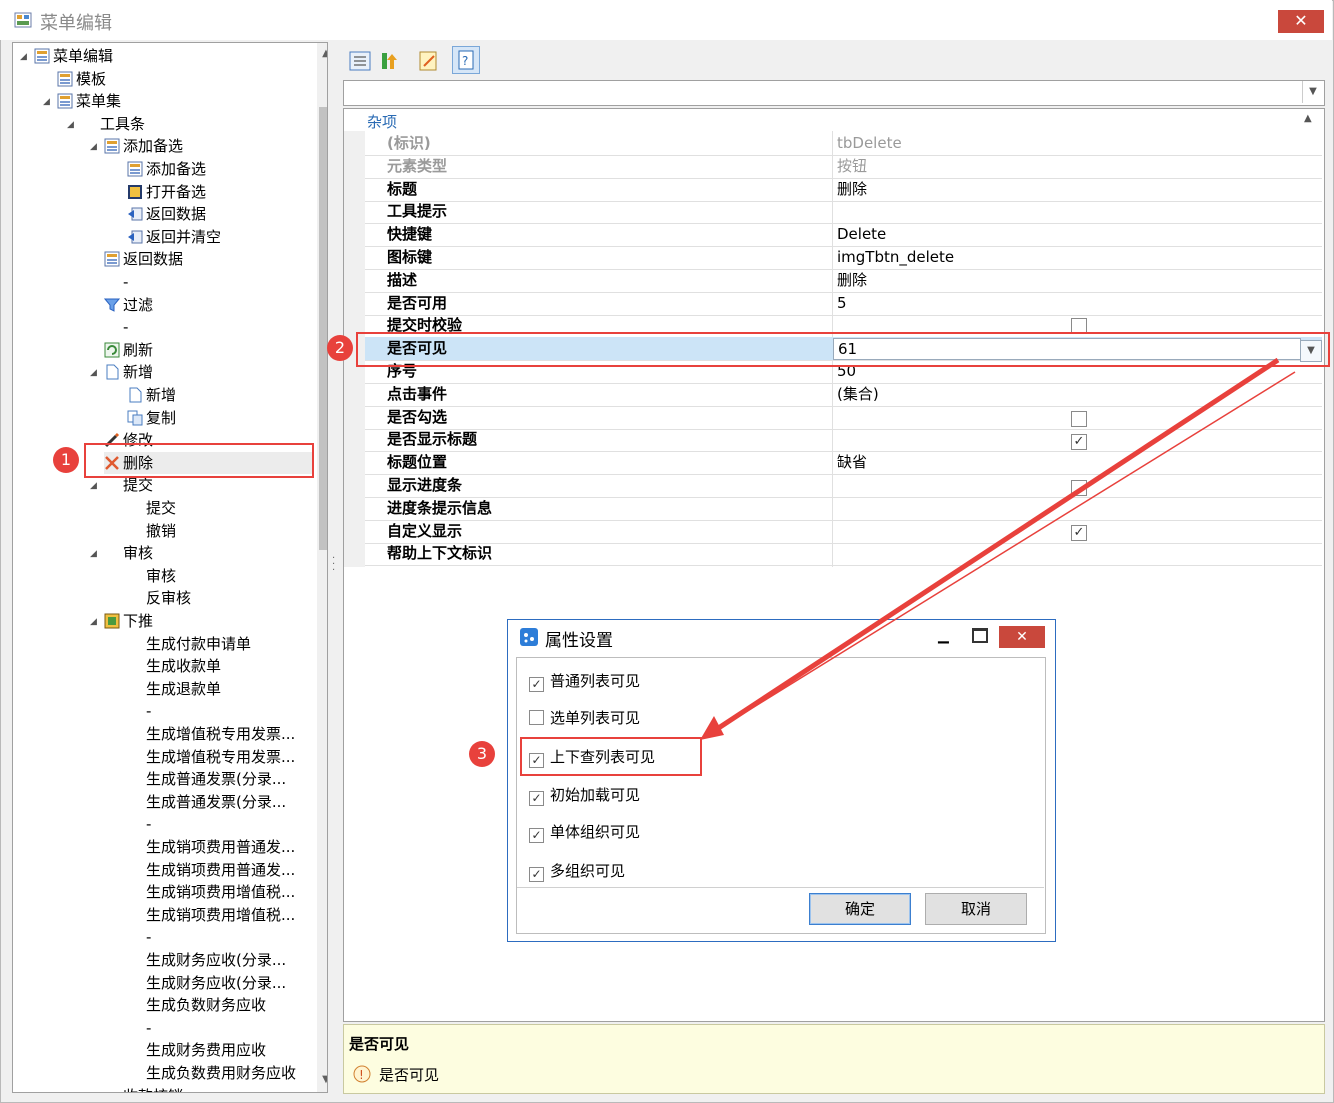 Image resolution: width=1334 pixels, height=1103 pixels. Describe the element at coordinates (482, 754) in the screenshot. I see `annotation-badge-3: 3` at that location.